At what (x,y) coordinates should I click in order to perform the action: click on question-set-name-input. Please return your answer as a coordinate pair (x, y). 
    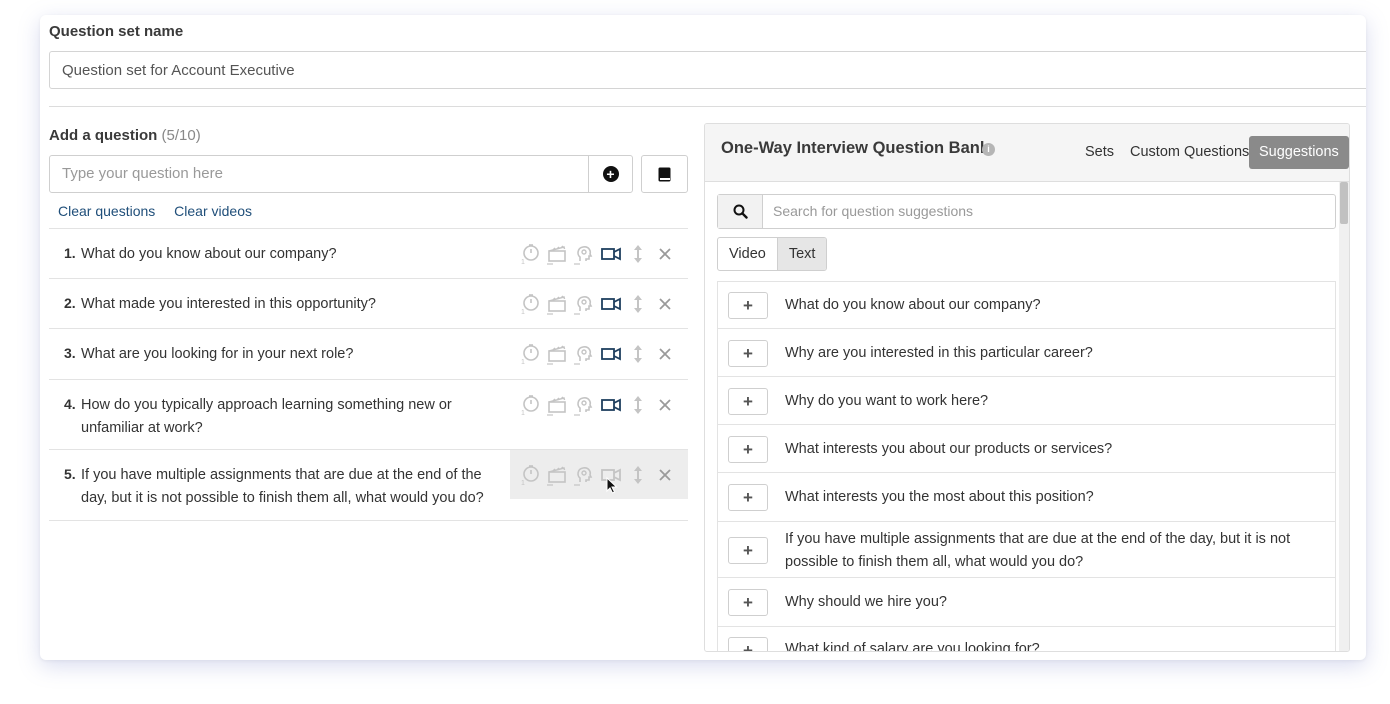
    Looking at the image, I should click on (707, 70).